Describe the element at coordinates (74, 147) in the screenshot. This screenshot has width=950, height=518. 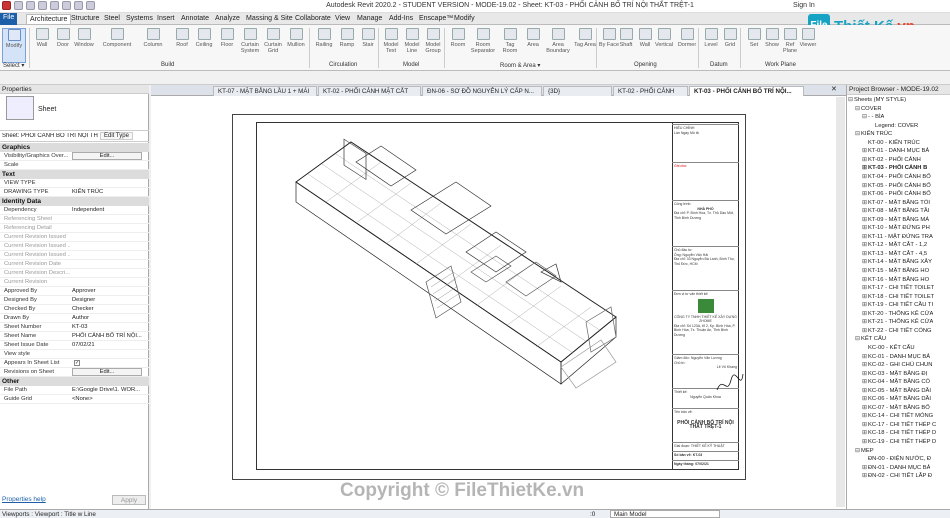
I see `category-graphics: Graphics` at that location.